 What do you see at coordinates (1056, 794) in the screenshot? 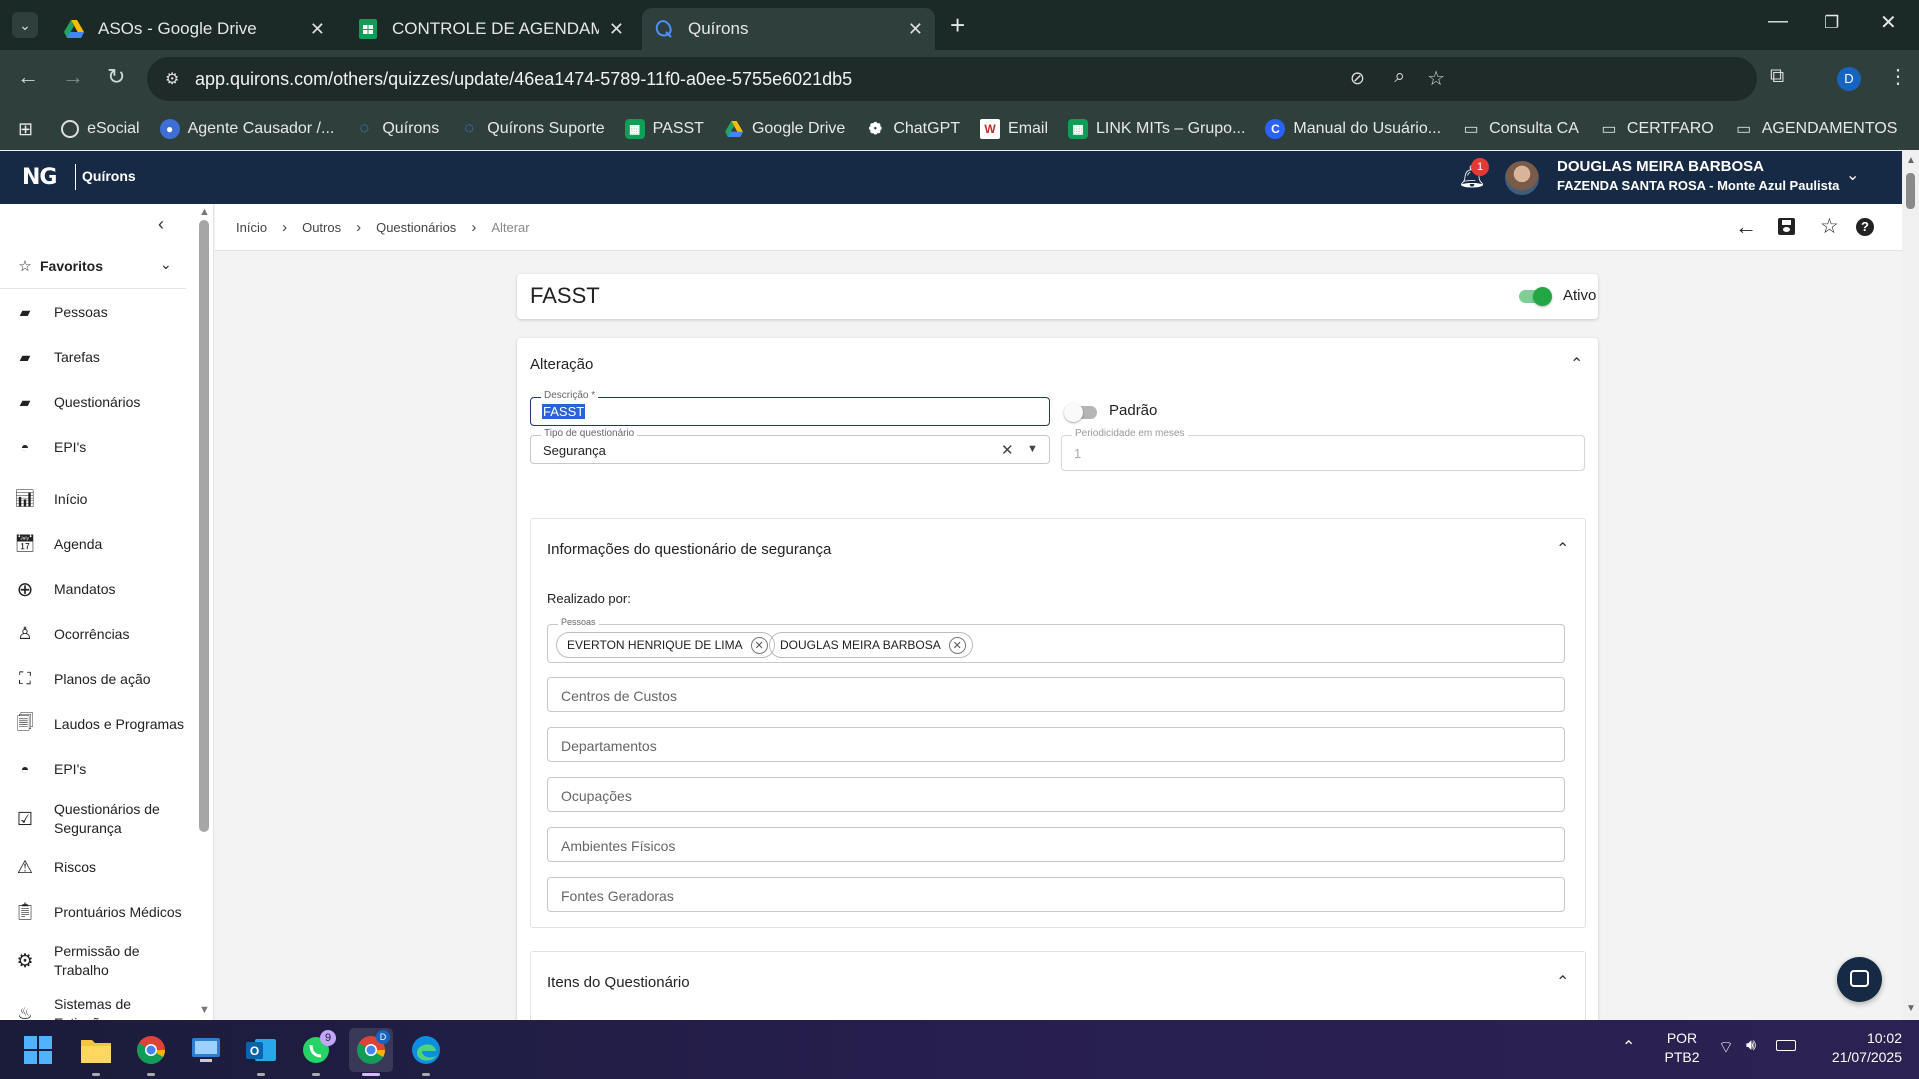
I see `ocupacoes-input: Ocupações` at bounding box center [1056, 794].